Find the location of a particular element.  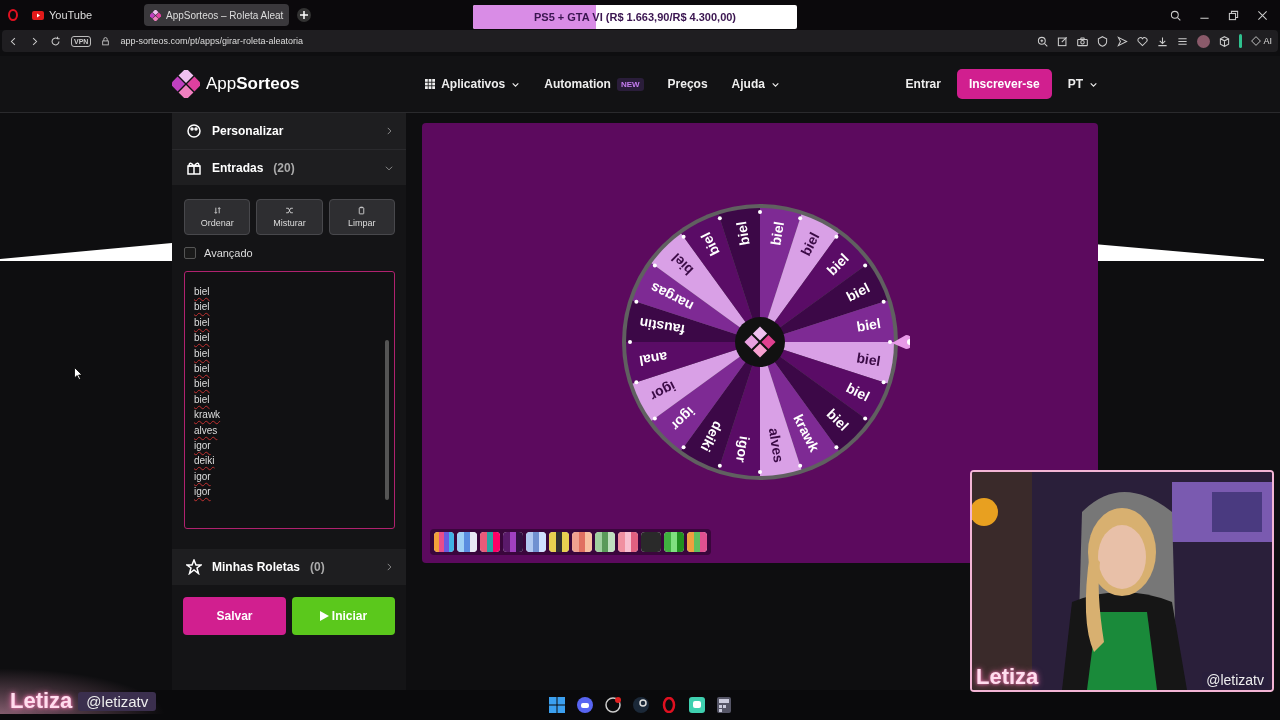

search-icon is located at coordinates (1175, 15).